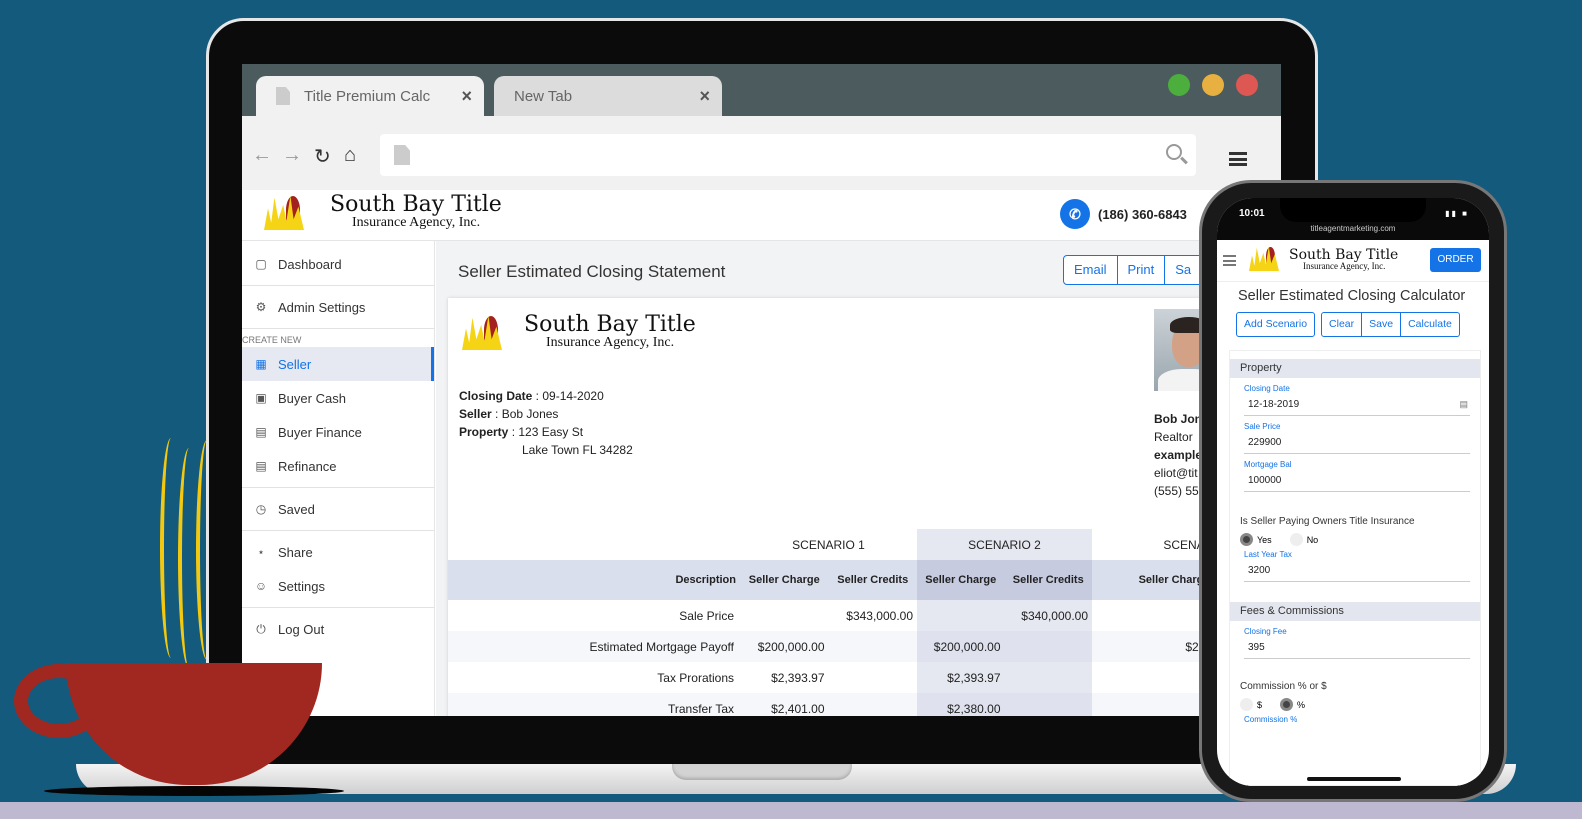  Describe the element at coordinates (1238, 159) in the screenshot. I see `browser-menu-icon` at that location.